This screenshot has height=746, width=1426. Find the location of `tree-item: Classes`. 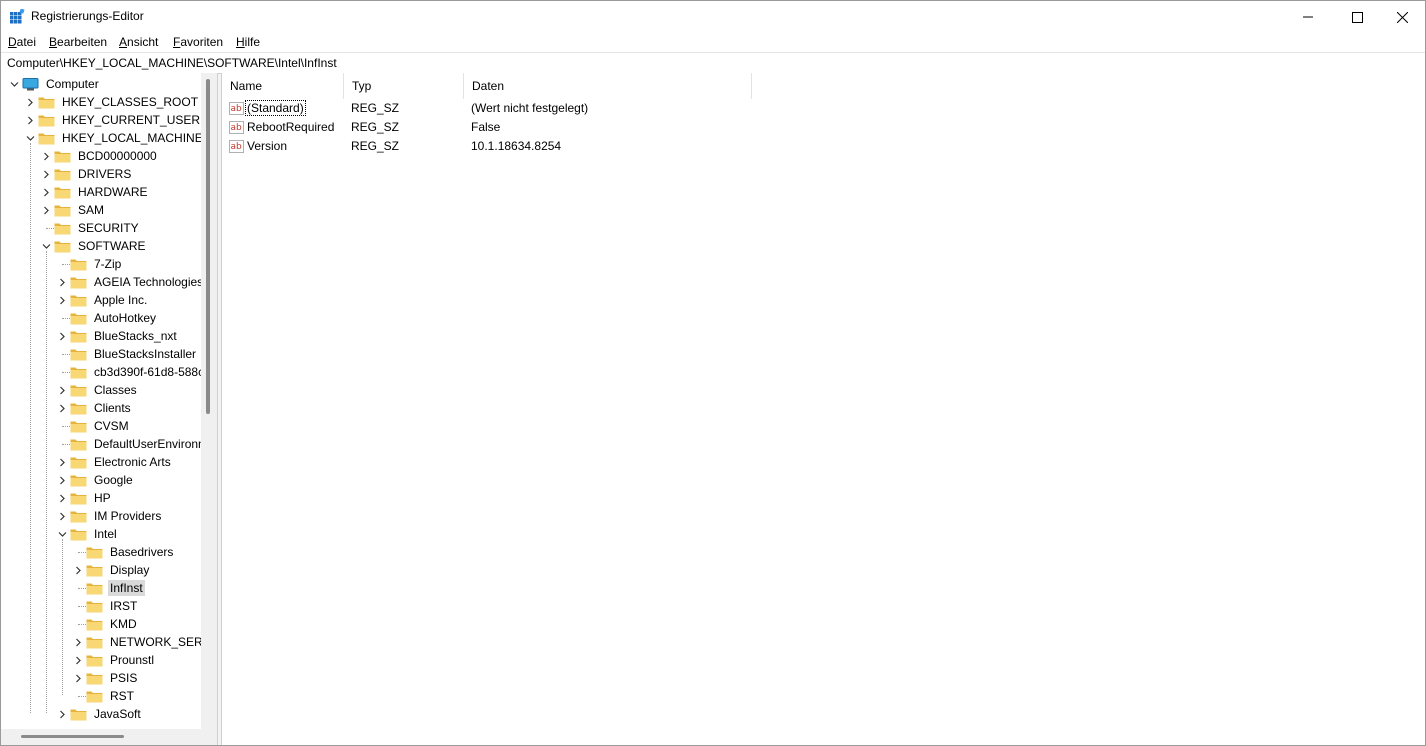

tree-item: Classes is located at coordinates (104, 390).